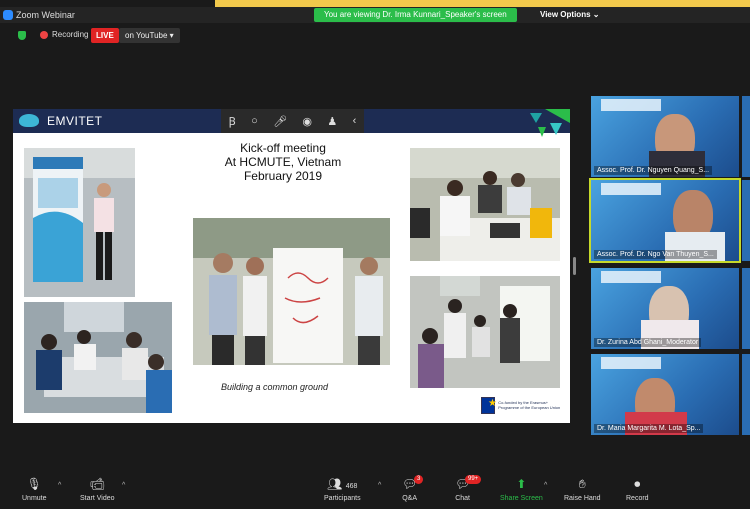  I want to click on qa-label: Q&A, so click(410, 498).